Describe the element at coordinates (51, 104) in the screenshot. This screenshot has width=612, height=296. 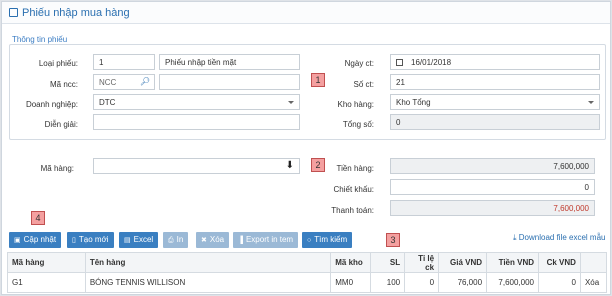
I see `doanh-nghiep-label: Doanh nghiệp:` at that location.